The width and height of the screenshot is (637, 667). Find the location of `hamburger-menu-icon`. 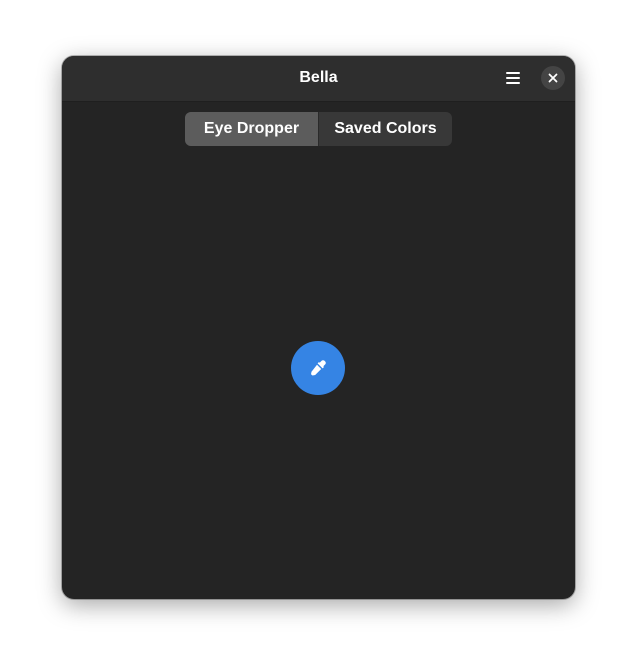

hamburger-menu-icon is located at coordinates (513, 78).